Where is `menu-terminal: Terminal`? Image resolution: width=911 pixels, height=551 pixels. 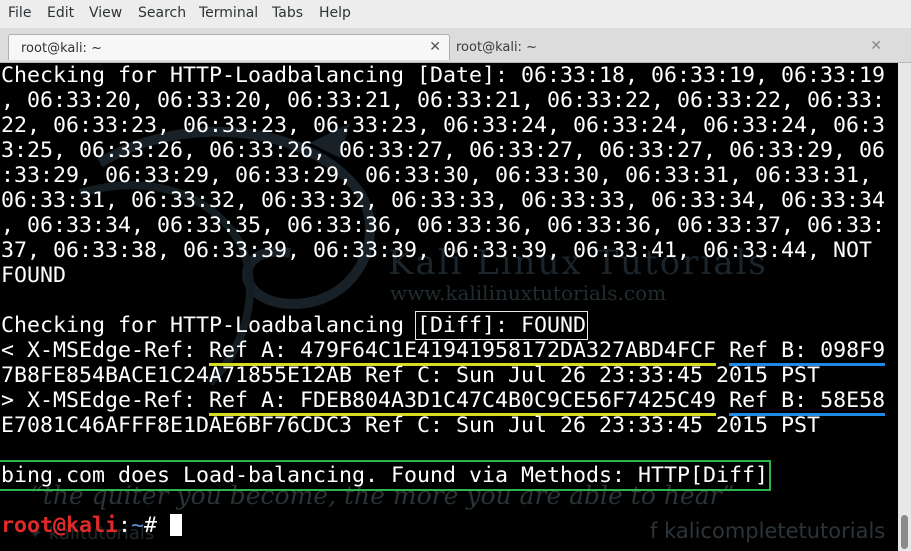 menu-terminal: Terminal is located at coordinates (228, 13).